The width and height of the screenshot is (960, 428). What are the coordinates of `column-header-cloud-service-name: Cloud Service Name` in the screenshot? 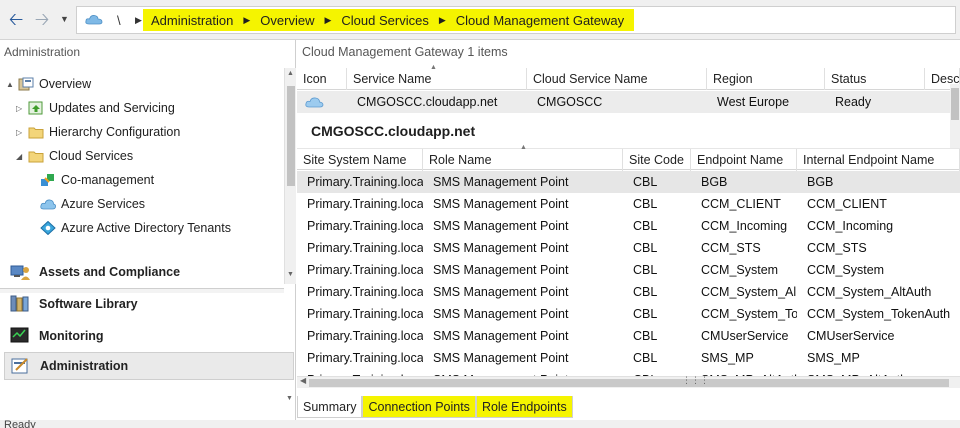 It's located at (617, 79).